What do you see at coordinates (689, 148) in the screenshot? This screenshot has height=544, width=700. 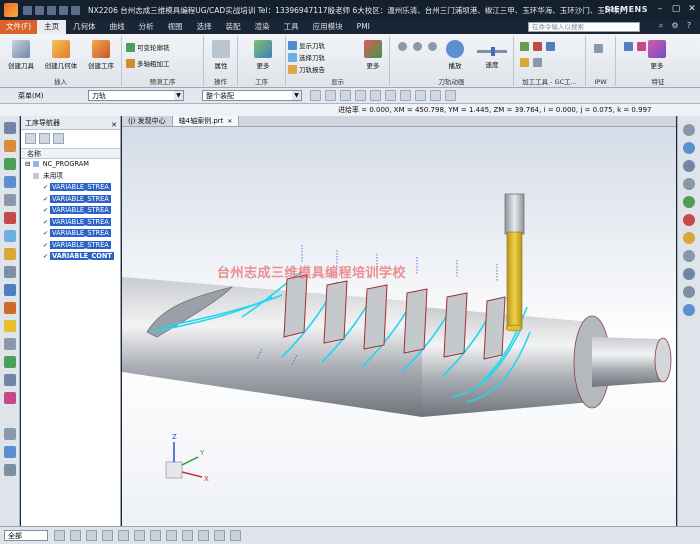 I see `play-icon` at bounding box center [689, 148].